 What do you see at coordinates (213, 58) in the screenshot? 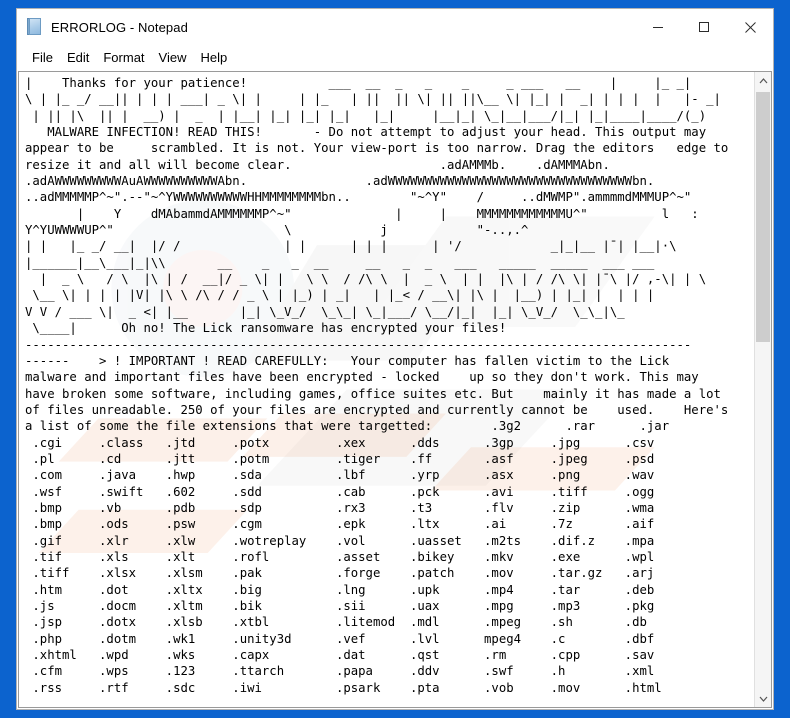
I see `menu-item-help: Help` at bounding box center [213, 58].